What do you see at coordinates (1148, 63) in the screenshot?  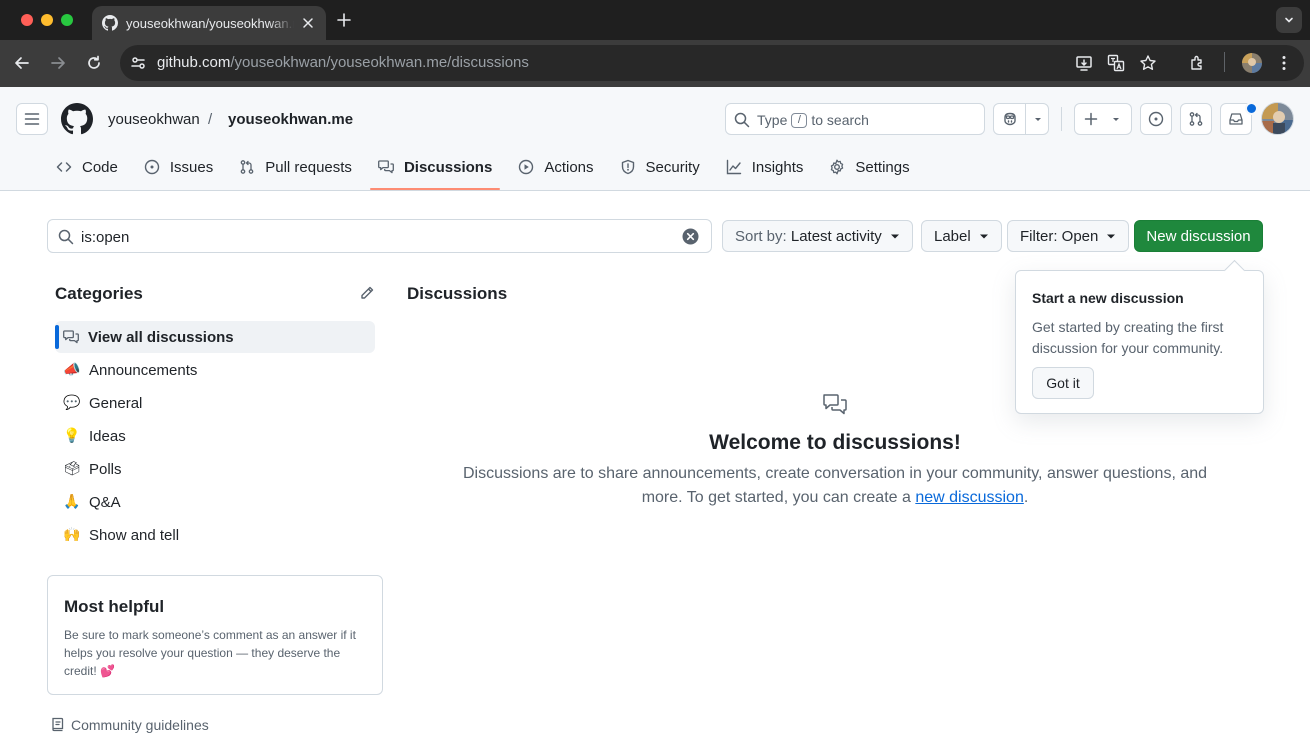 I see `bookmark-star-icon` at bounding box center [1148, 63].